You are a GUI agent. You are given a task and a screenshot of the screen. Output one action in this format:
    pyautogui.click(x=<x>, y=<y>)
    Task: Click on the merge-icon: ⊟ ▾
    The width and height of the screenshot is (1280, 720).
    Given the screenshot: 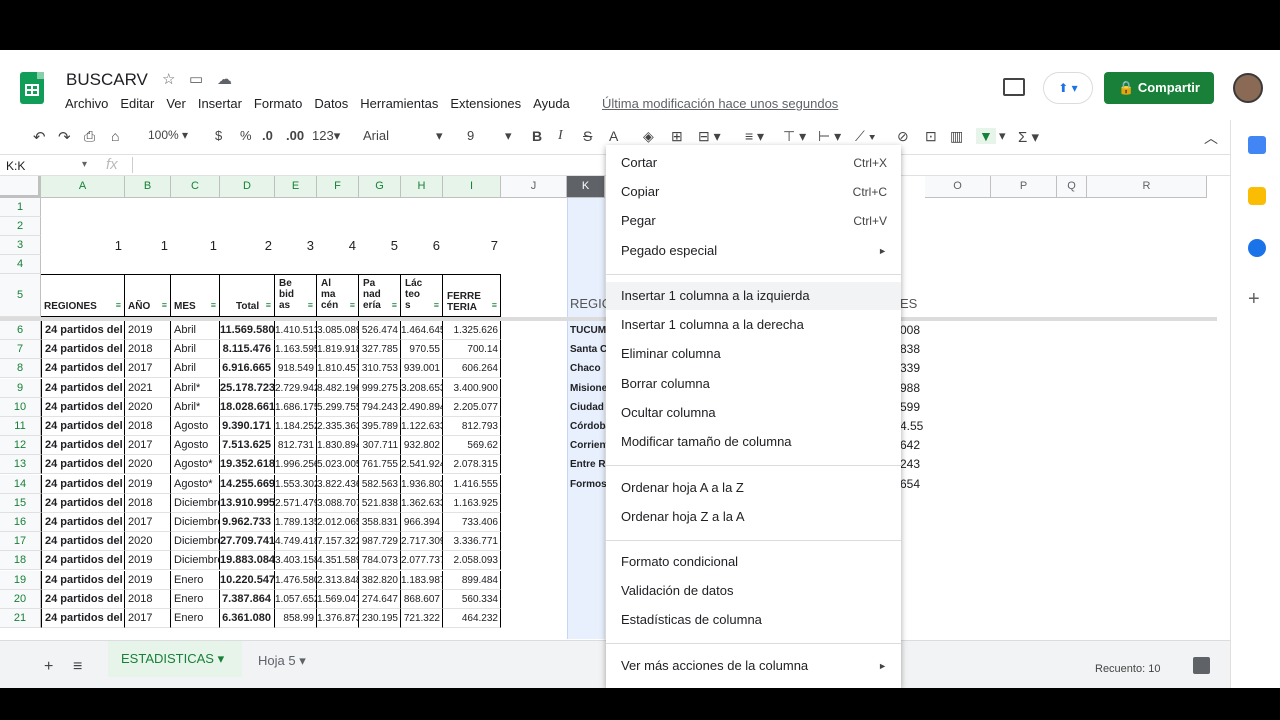 What is the action you would take?
    pyautogui.click(x=709, y=136)
    